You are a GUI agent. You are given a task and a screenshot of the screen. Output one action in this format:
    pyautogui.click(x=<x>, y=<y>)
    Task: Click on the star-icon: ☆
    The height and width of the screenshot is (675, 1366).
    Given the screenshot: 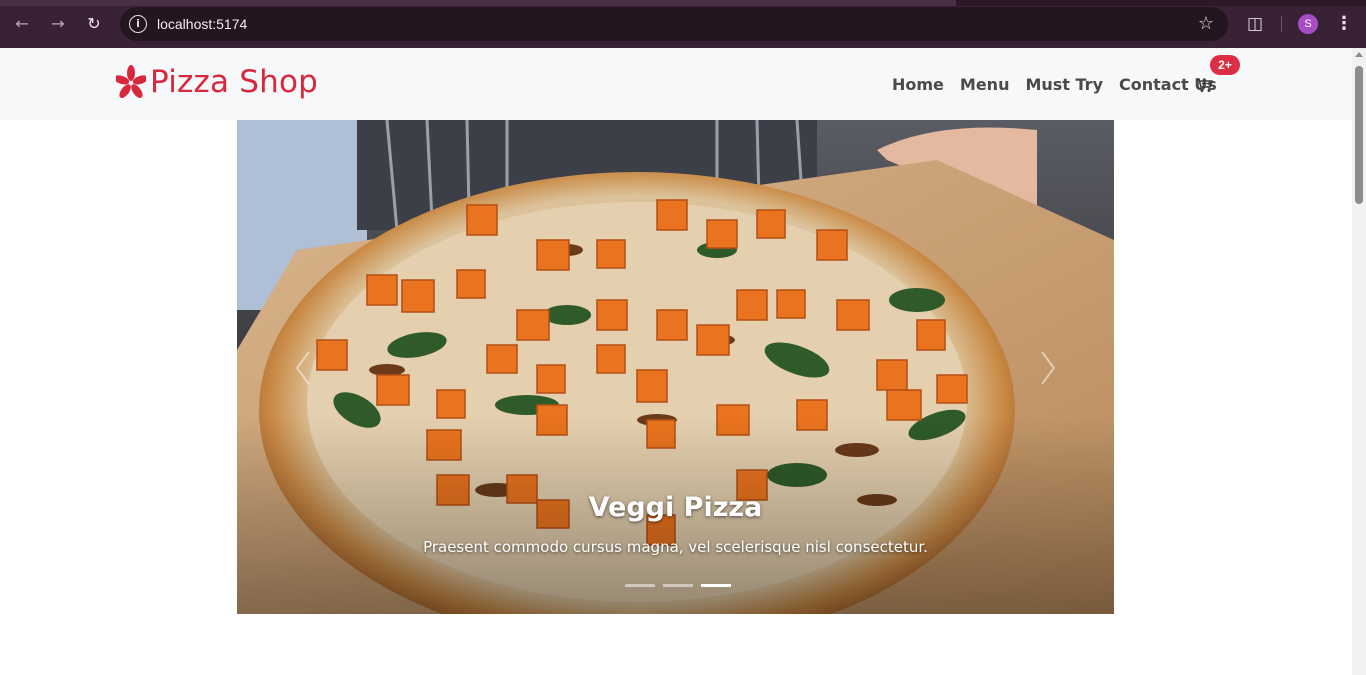 What is the action you would take?
    pyautogui.click(x=1206, y=23)
    